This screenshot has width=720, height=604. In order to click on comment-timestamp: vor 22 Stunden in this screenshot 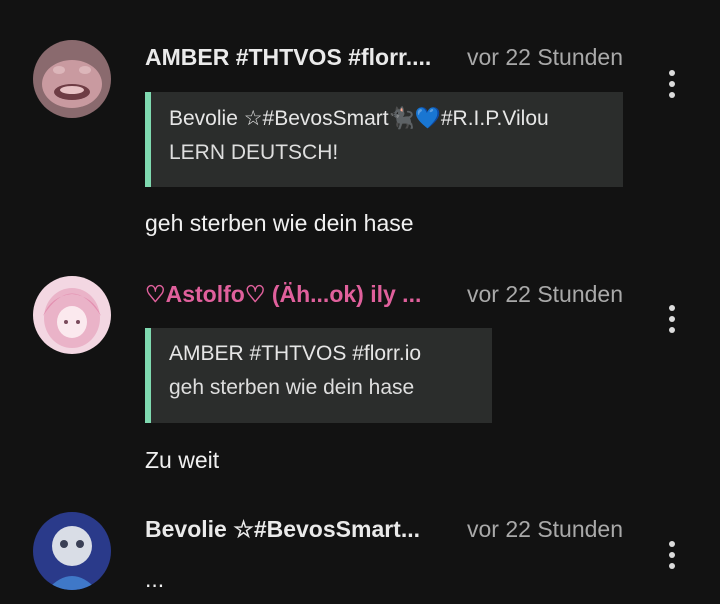, I will do `click(545, 529)`.